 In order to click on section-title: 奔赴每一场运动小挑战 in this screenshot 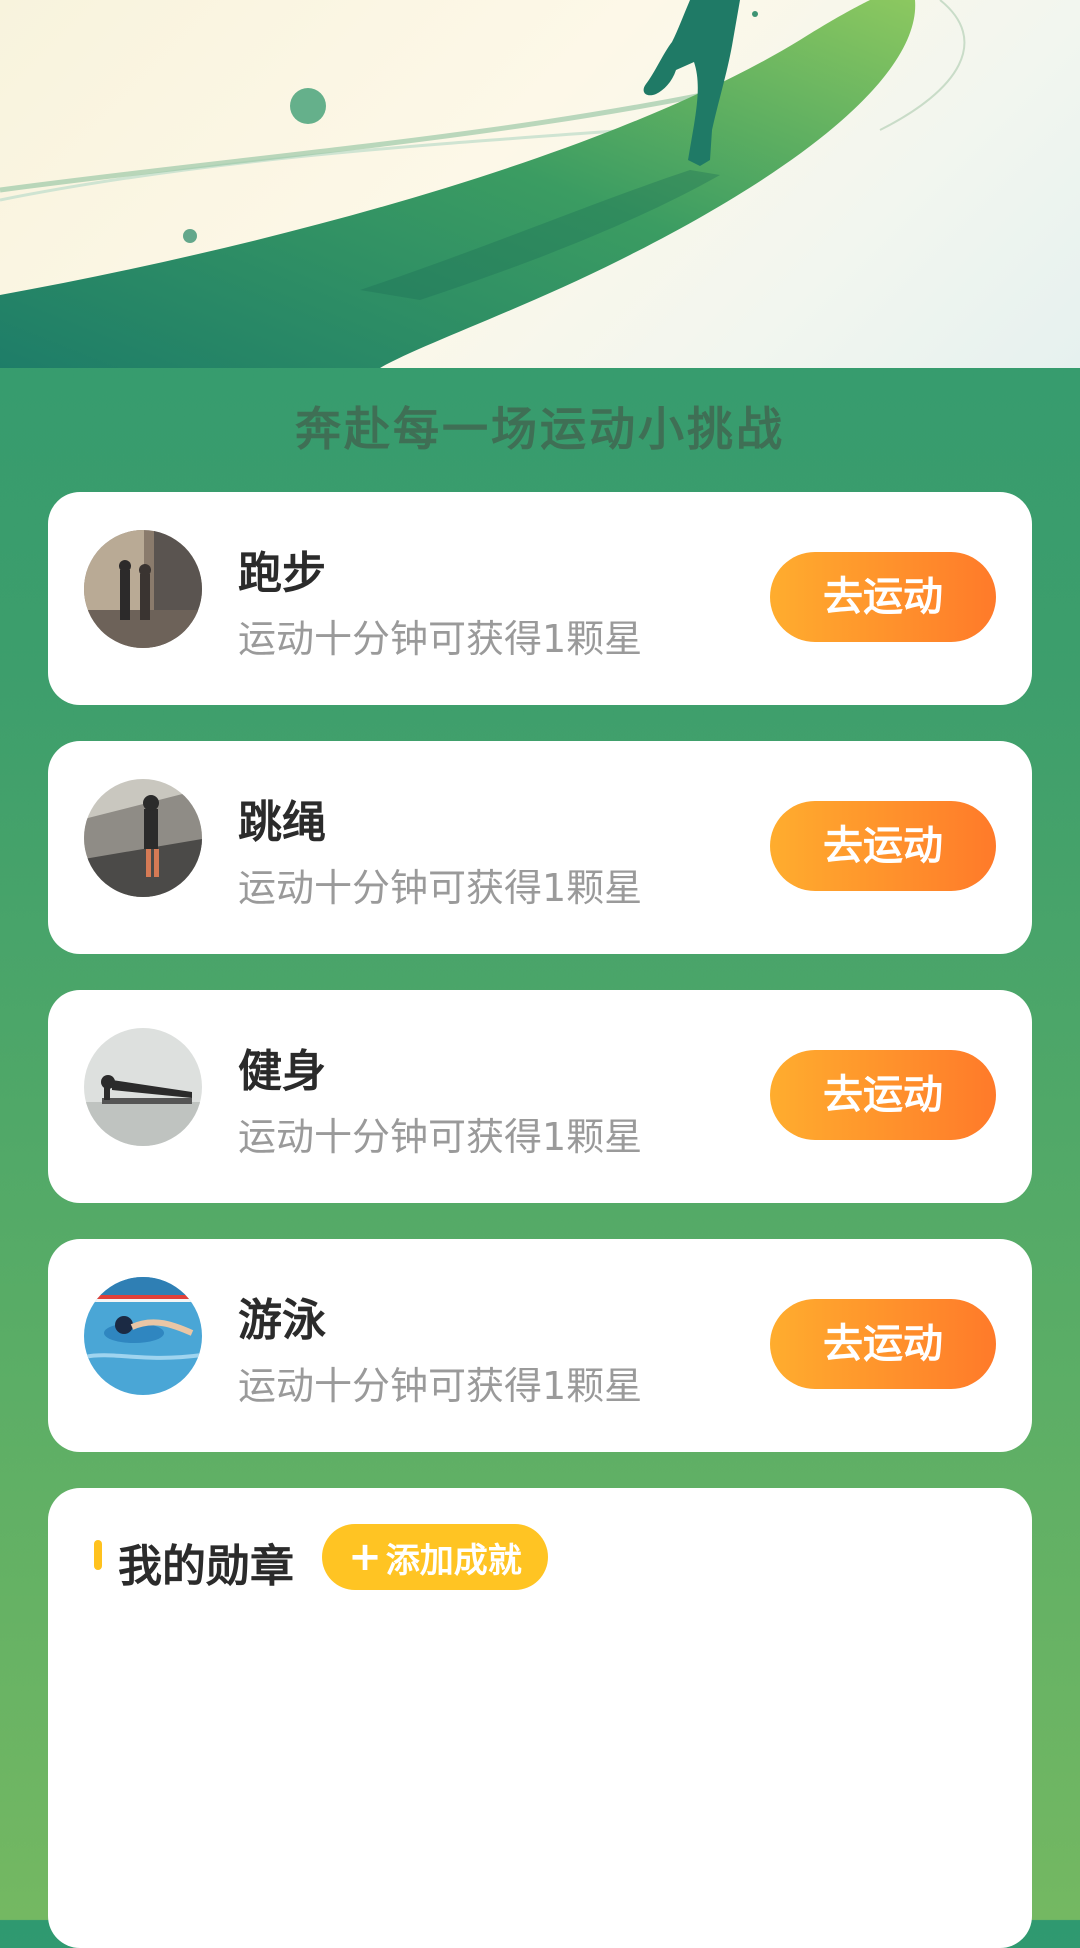, I will do `click(540, 429)`.